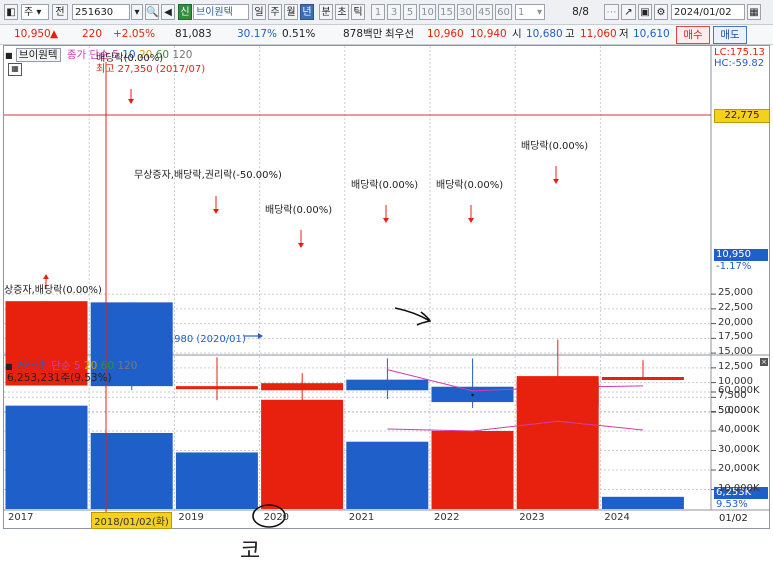  What do you see at coordinates (742, 116) in the screenshot?
I see `cursor-price-tag: 22,775` at bounding box center [742, 116].